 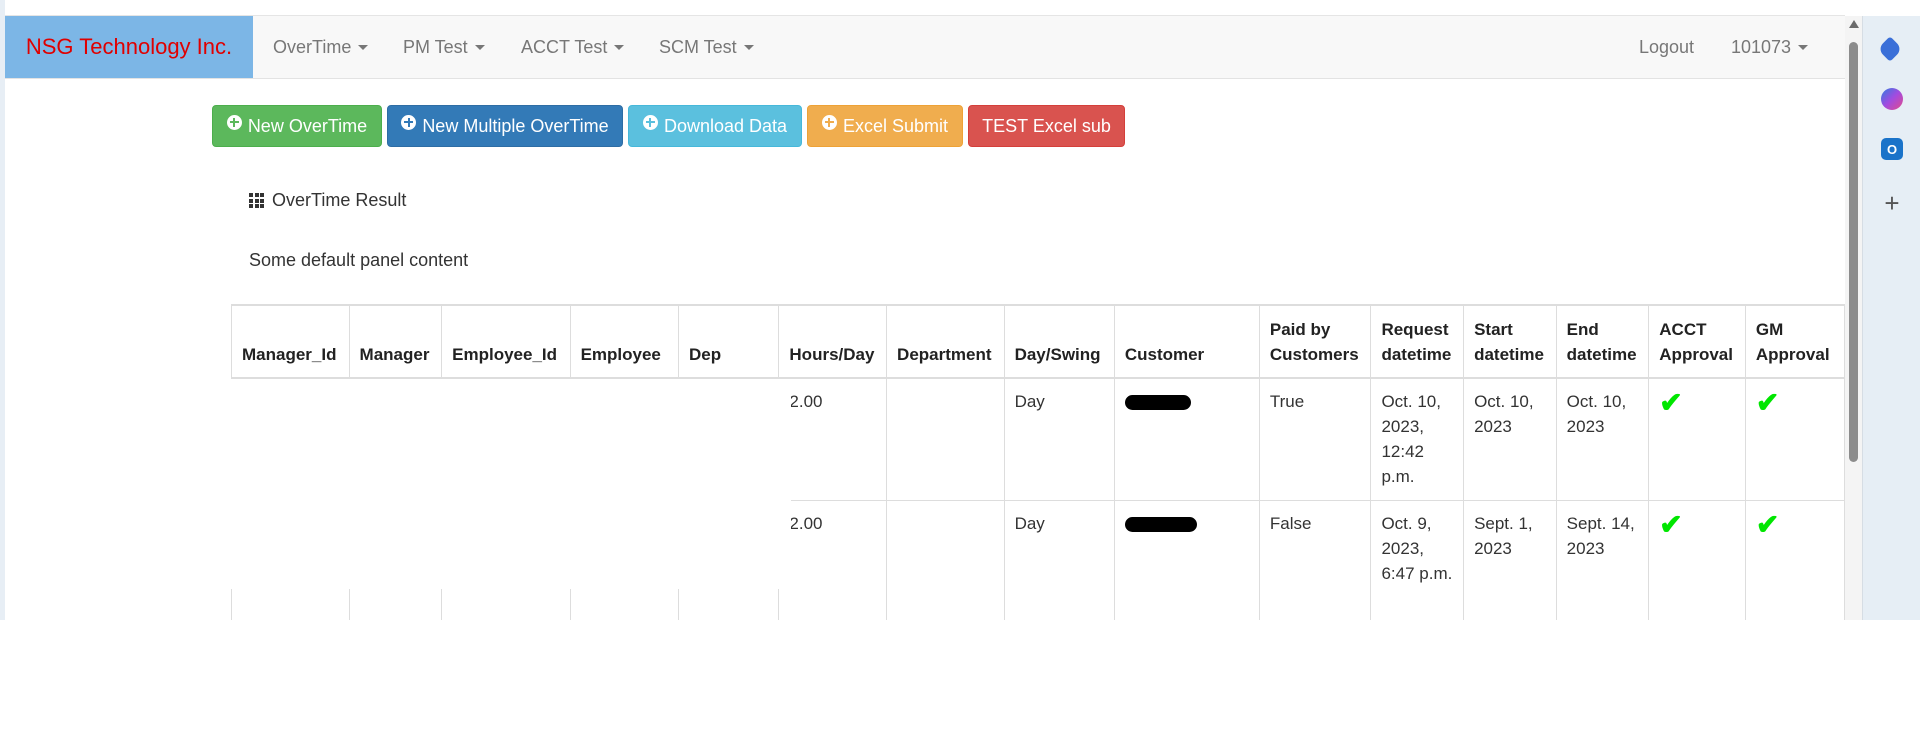 I want to click on excel-submit-button: Excel Submit, so click(x=885, y=126).